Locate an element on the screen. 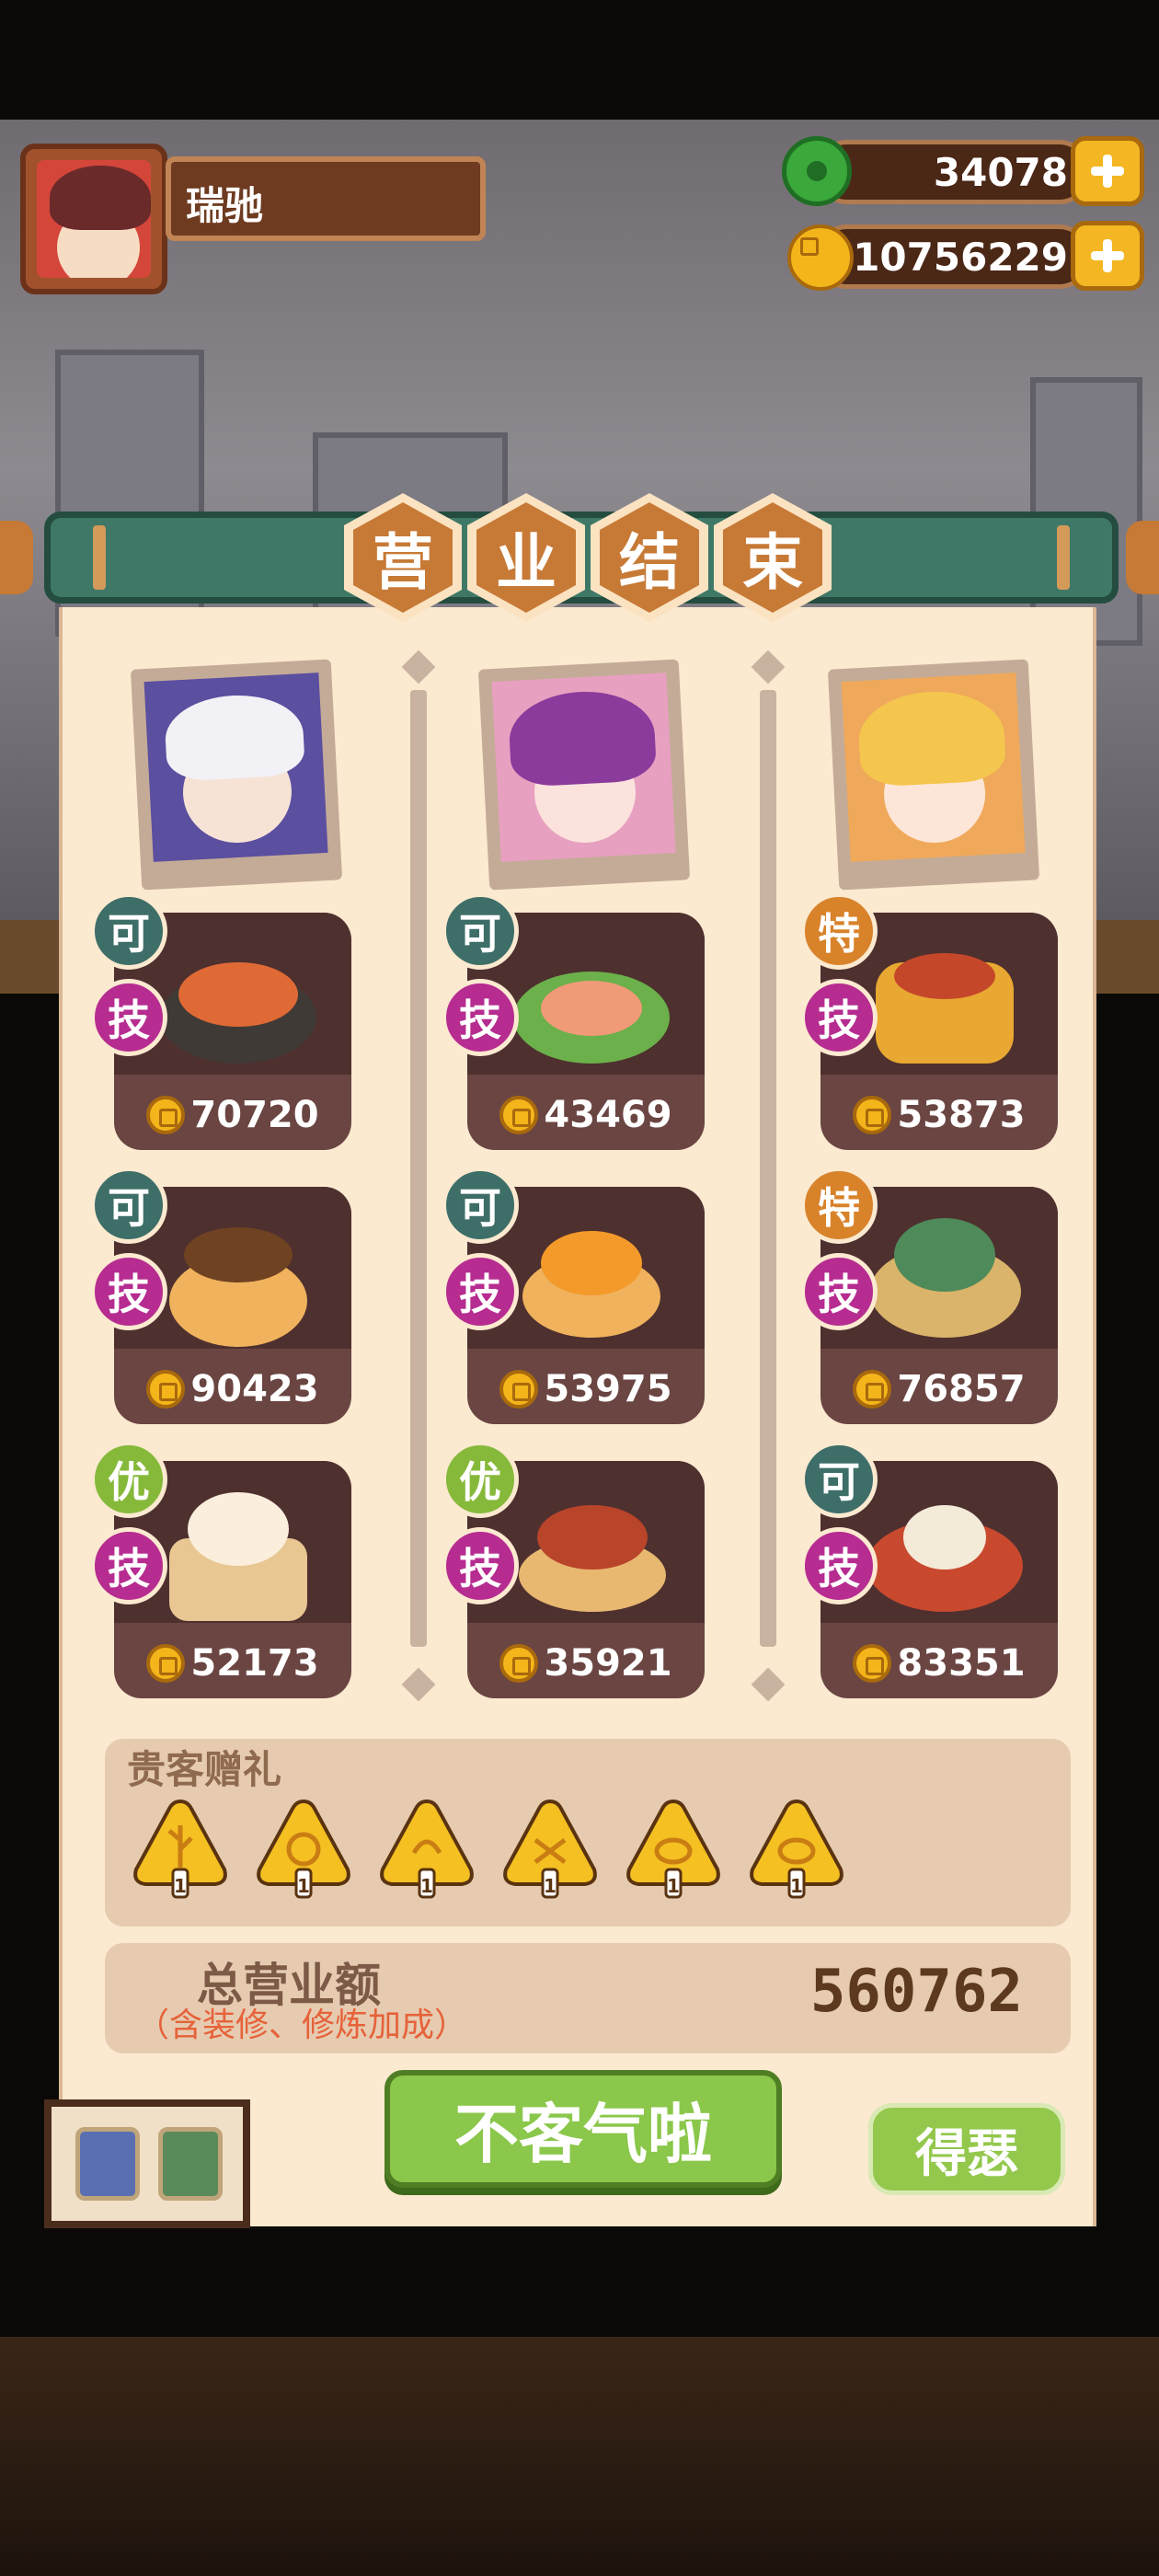  dish-fish-platter-image is located at coordinates (944, 1278).